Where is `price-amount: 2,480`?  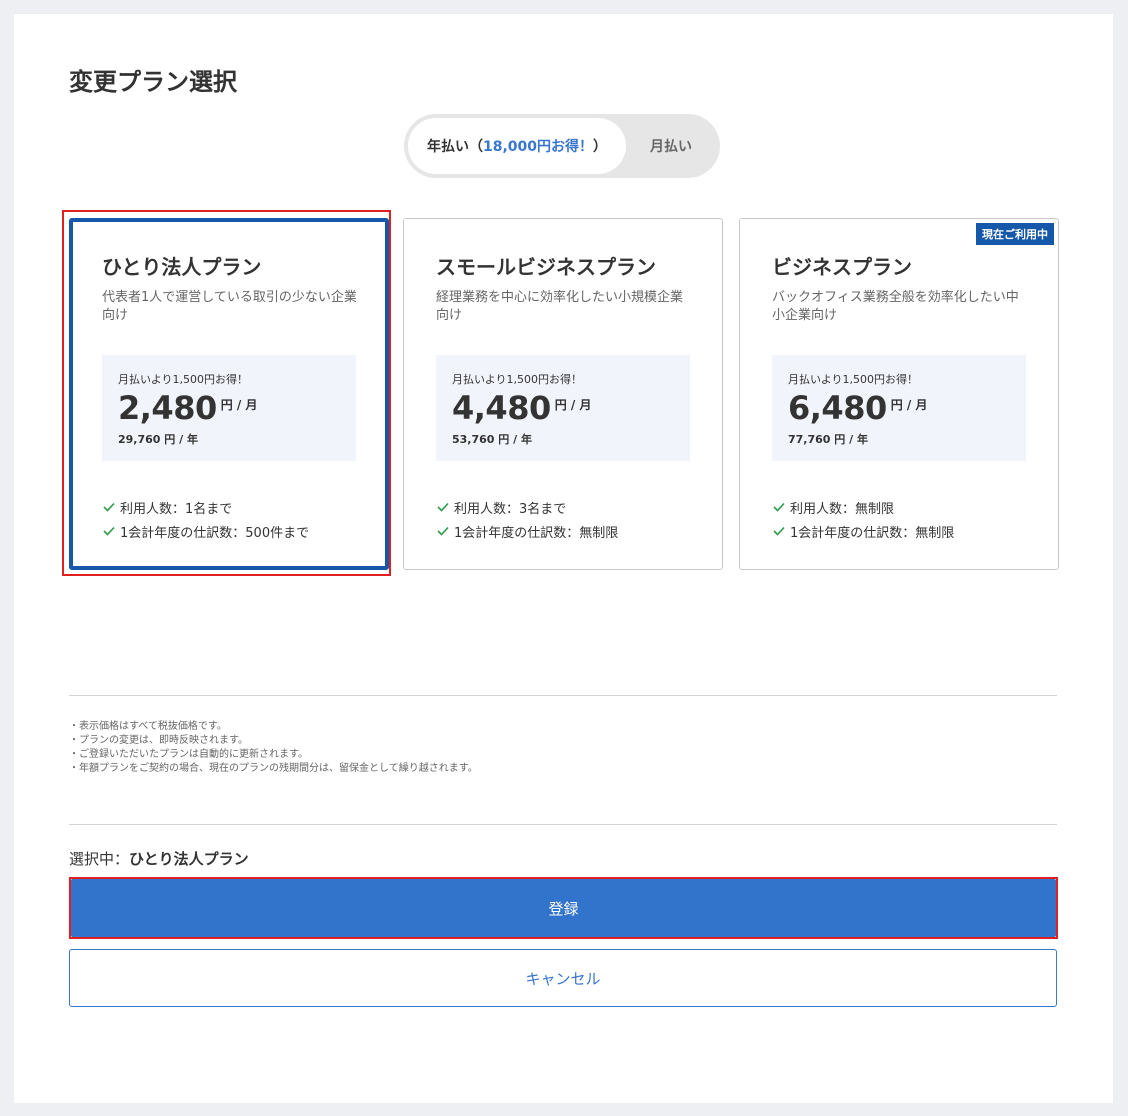
price-amount: 2,480 is located at coordinates (167, 408).